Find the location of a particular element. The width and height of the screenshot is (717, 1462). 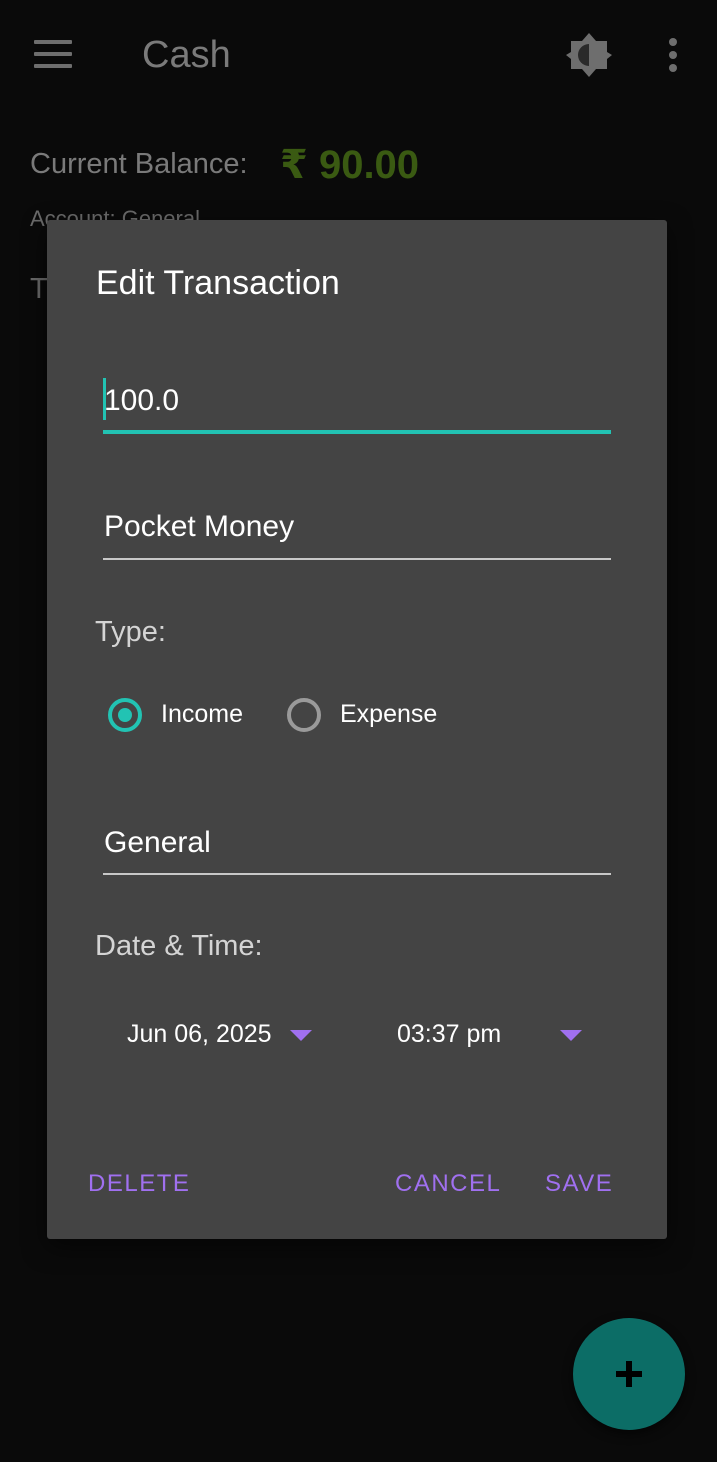

time-value: 03:37 pm is located at coordinates (449, 1034).